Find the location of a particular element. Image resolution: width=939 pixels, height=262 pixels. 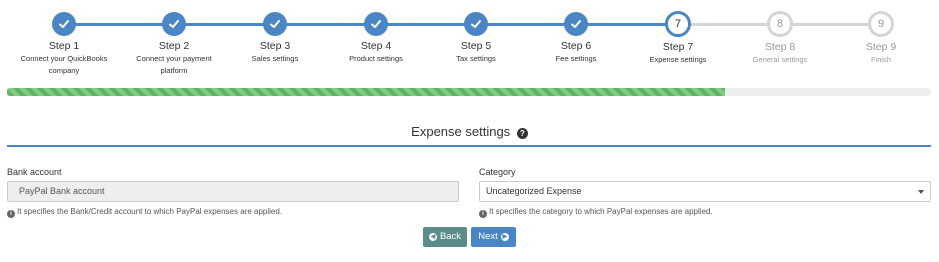

progress-bar-fill is located at coordinates (366, 92).